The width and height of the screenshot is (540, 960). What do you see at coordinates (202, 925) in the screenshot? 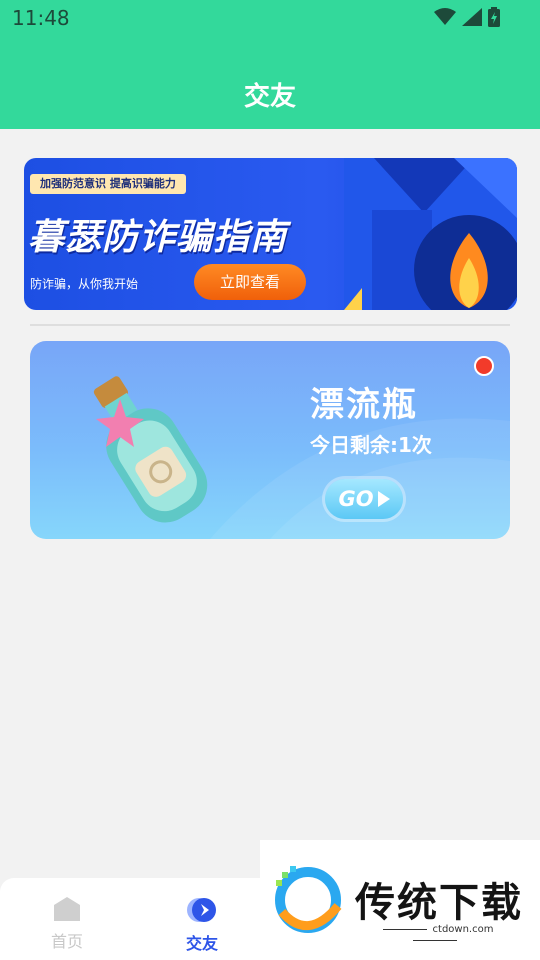
I see `nav-item-social: 交友` at bounding box center [202, 925].